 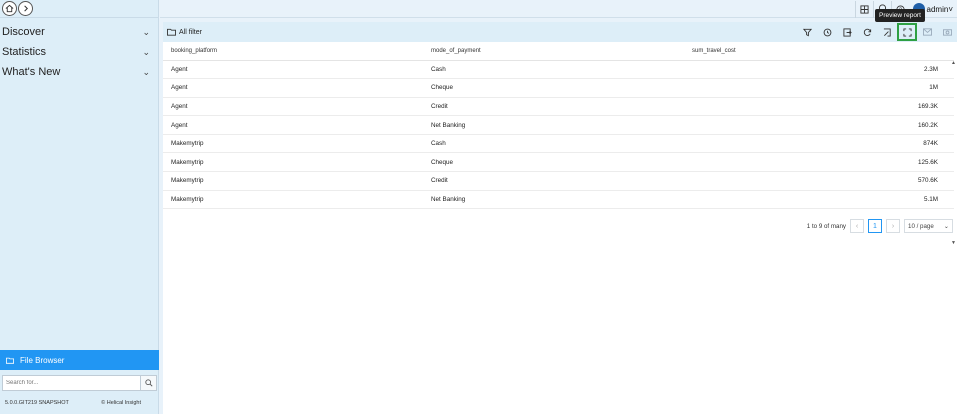 I want to click on home-icon, so click(x=9, y=8).